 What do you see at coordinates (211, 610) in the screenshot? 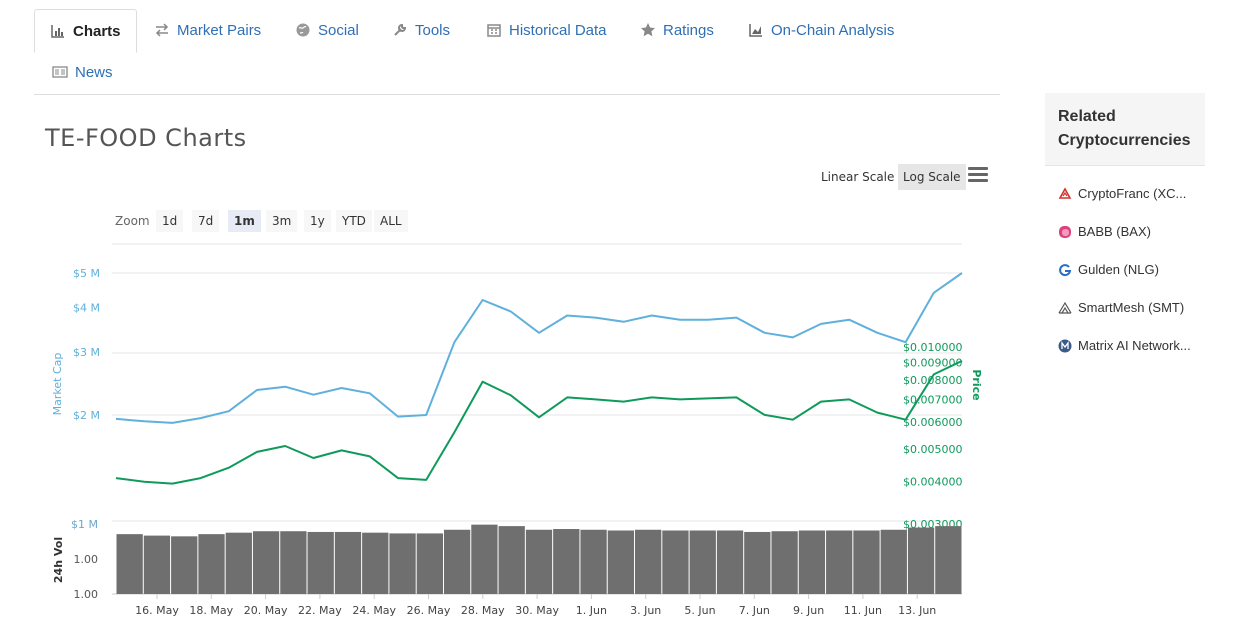
I see `x-tick-label: 18. May` at bounding box center [211, 610].